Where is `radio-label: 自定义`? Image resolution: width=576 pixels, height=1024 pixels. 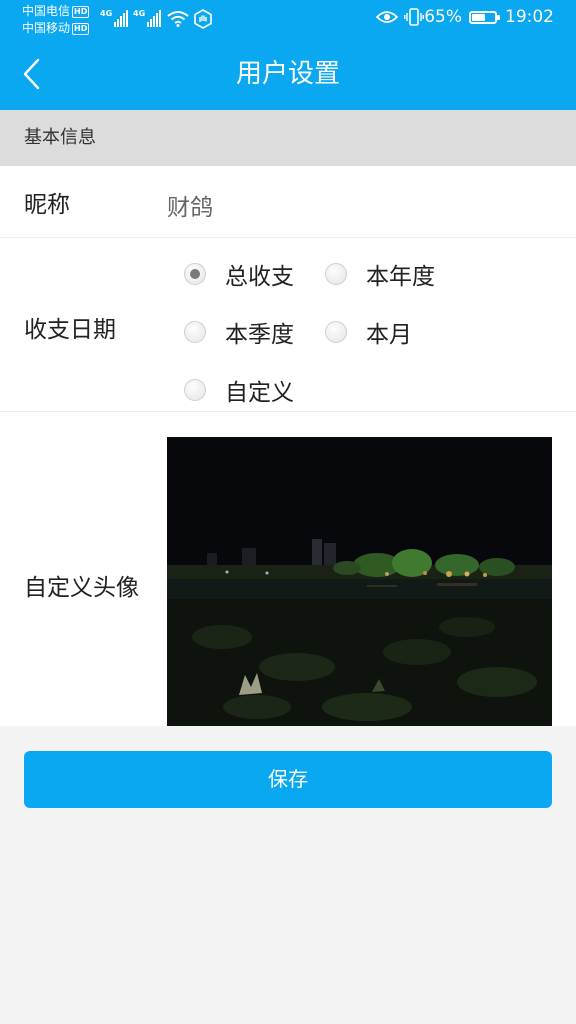 radio-label: 自定义 is located at coordinates (259, 393).